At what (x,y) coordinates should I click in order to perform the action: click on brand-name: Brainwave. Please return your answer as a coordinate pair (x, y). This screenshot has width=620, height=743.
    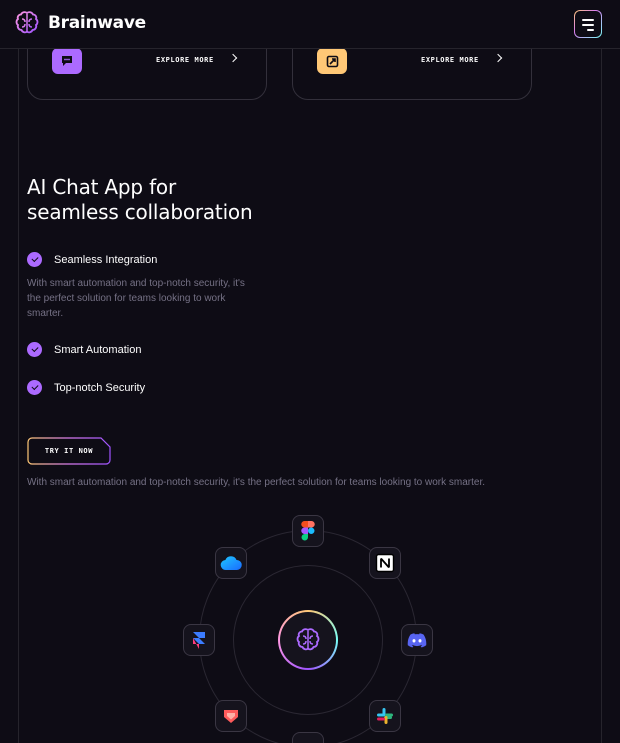
    Looking at the image, I should click on (97, 23).